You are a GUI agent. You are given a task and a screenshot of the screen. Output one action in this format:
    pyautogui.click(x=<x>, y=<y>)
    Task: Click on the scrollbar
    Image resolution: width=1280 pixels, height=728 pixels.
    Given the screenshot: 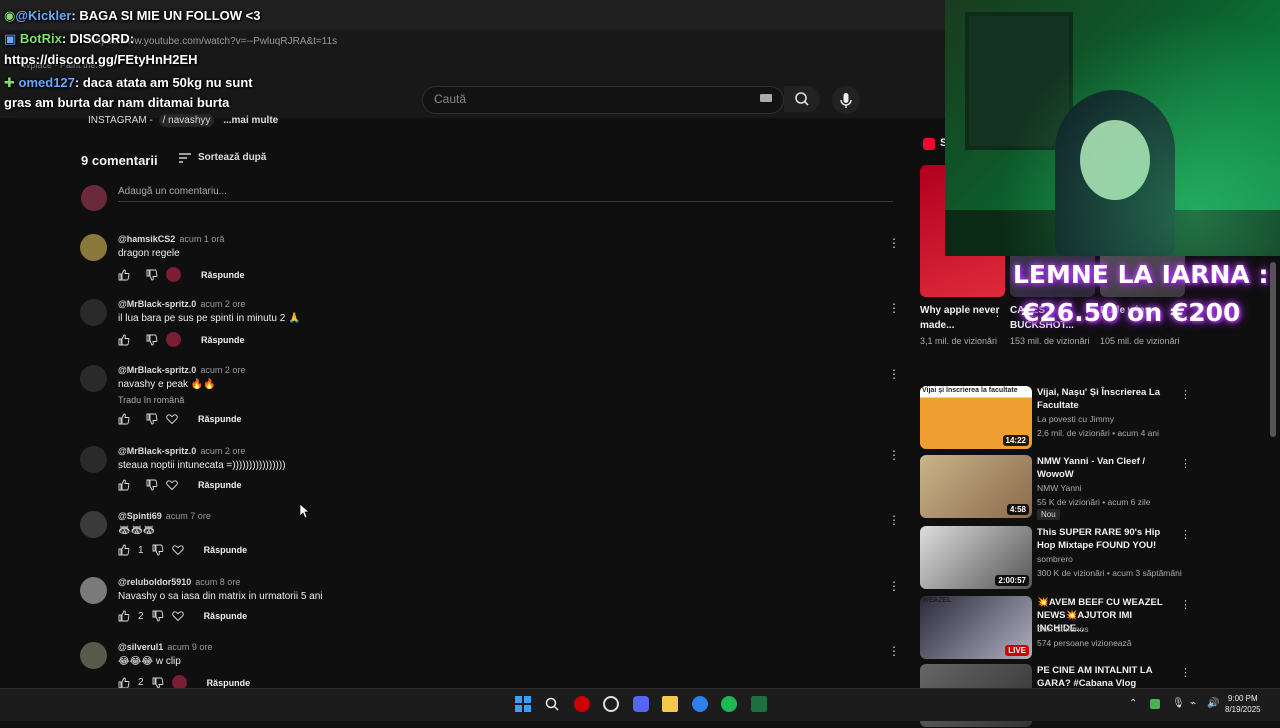 What is the action you would take?
    pyautogui.click(x=1273, y=349)
    